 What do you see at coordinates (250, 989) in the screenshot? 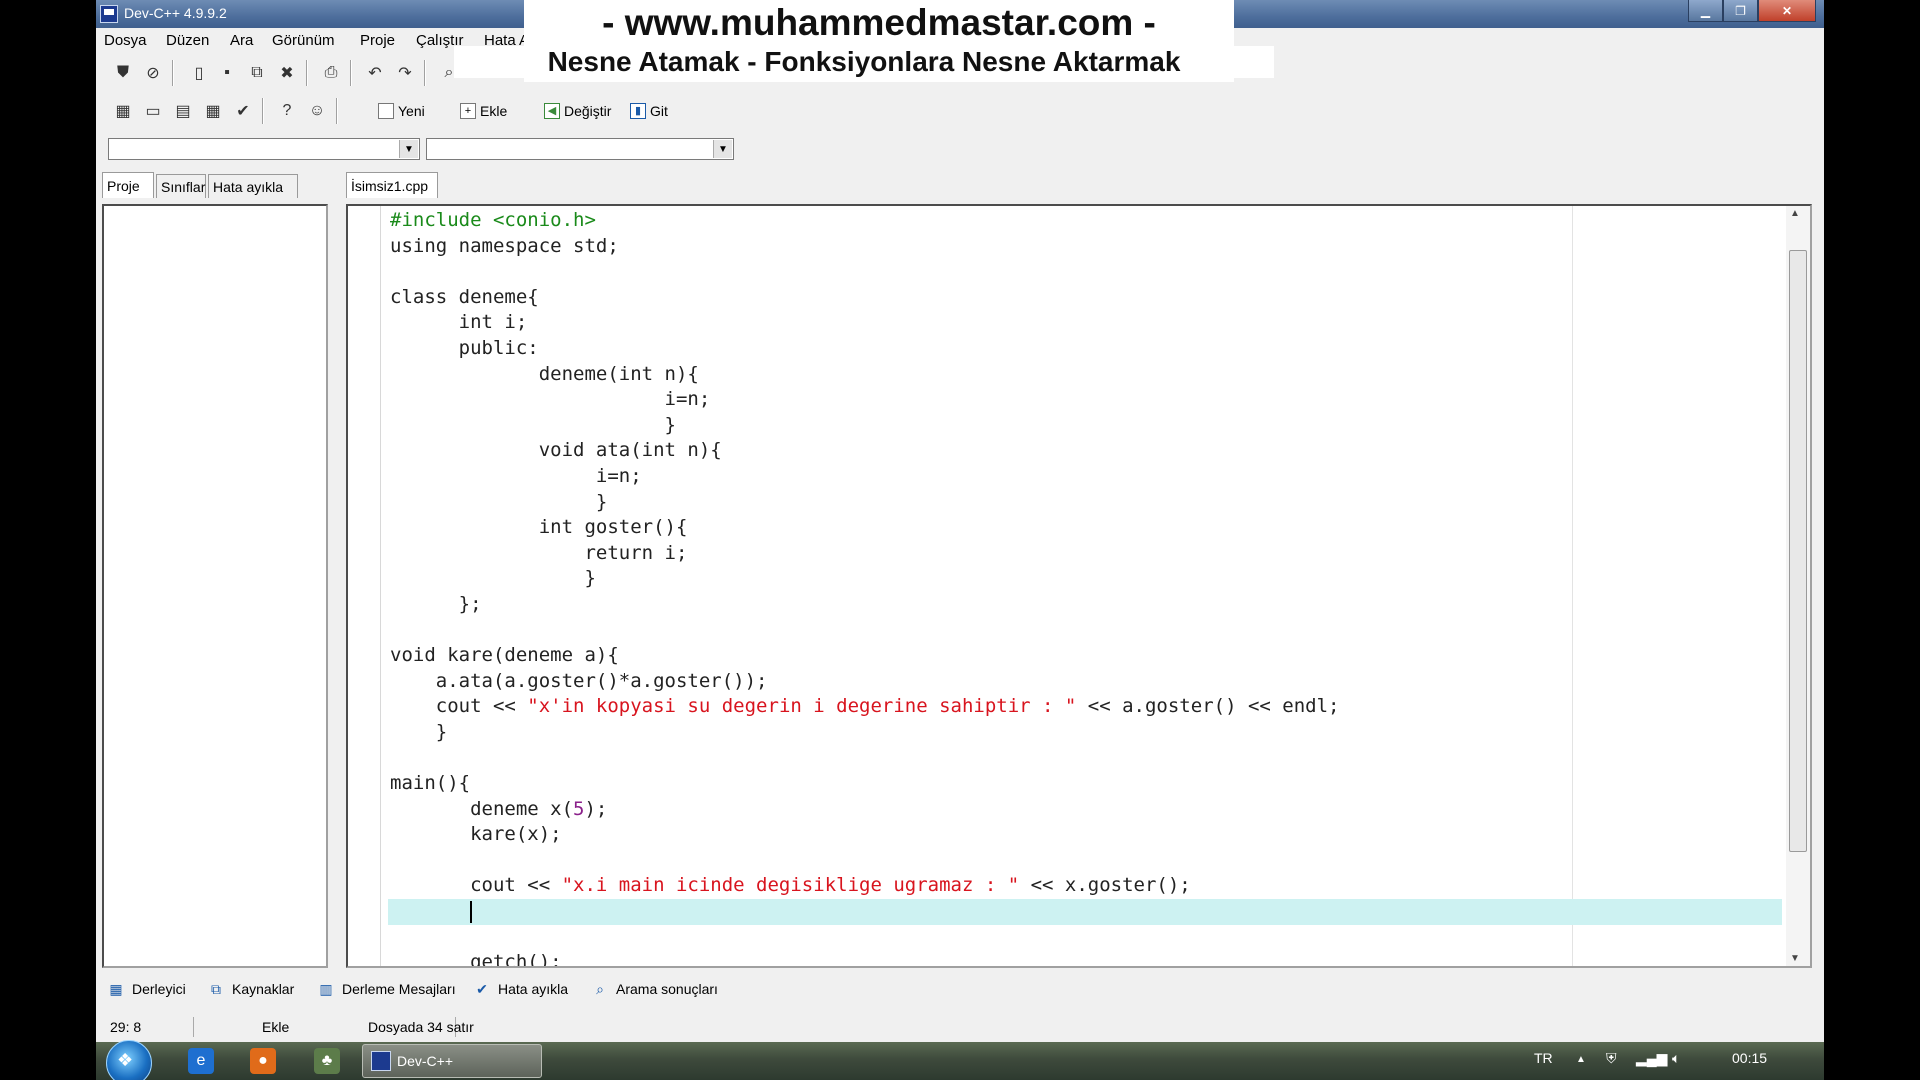
I see `tab-kaynaklar: ⧉ Kaynaklar` at bounding box center [250, 989].